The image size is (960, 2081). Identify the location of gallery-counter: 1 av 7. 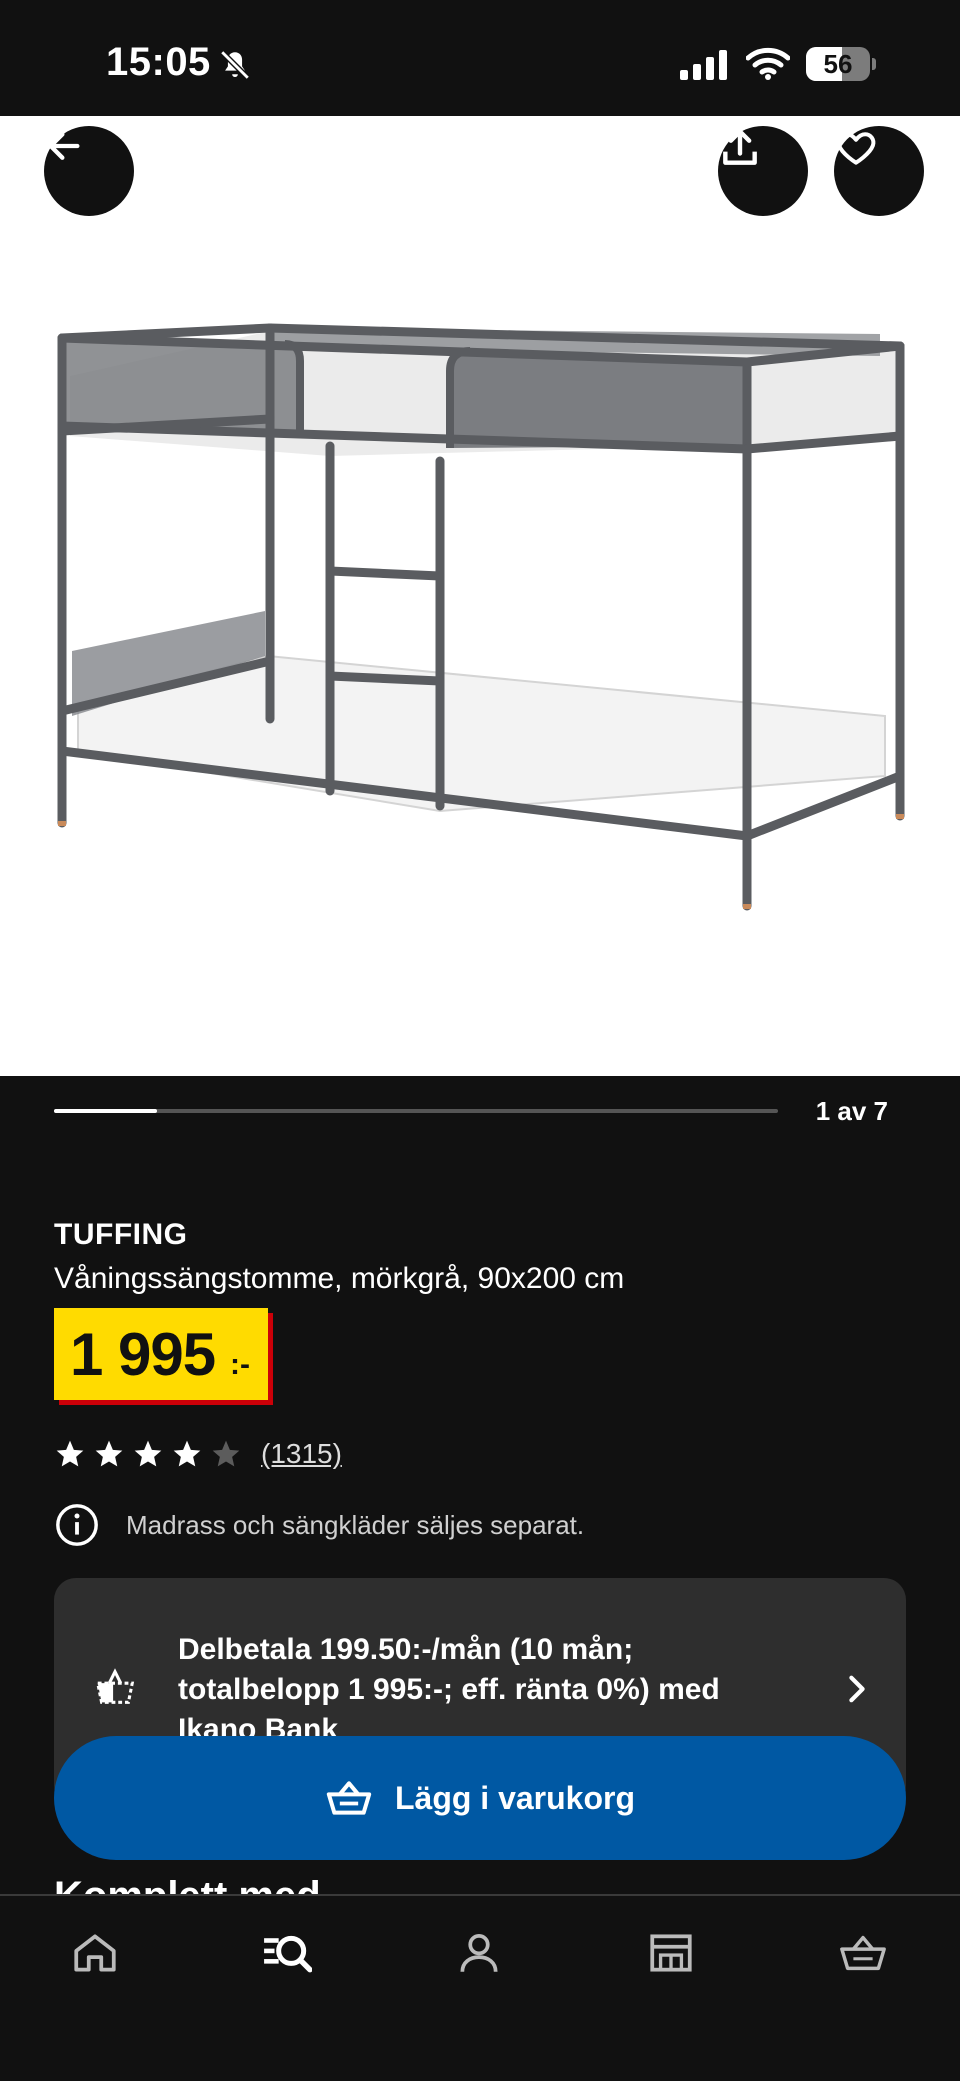
(851, 1111).